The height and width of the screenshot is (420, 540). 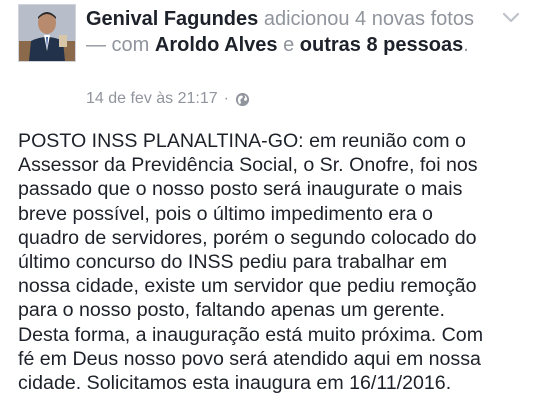 What do you see at coordinates (216, 45) in the screenshot?
I see `tagged-person-link: Aroldo Alves` at bounding box center [216, 45].